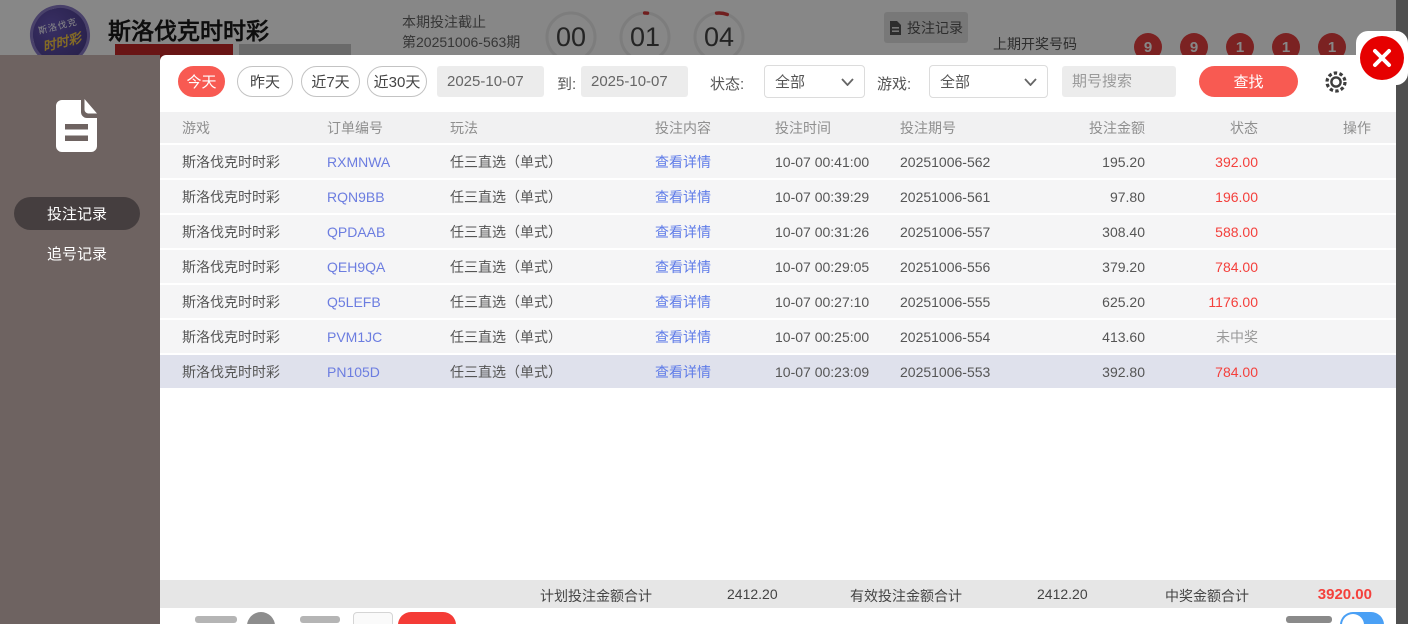  Describe the element at coordinates (1362, 618) in the screenshot. I see `display-toggle` at that location.